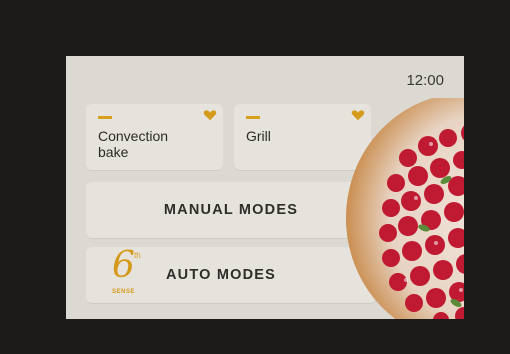  I want to click on sixth-sense-superscript: th, so click(137, 255).